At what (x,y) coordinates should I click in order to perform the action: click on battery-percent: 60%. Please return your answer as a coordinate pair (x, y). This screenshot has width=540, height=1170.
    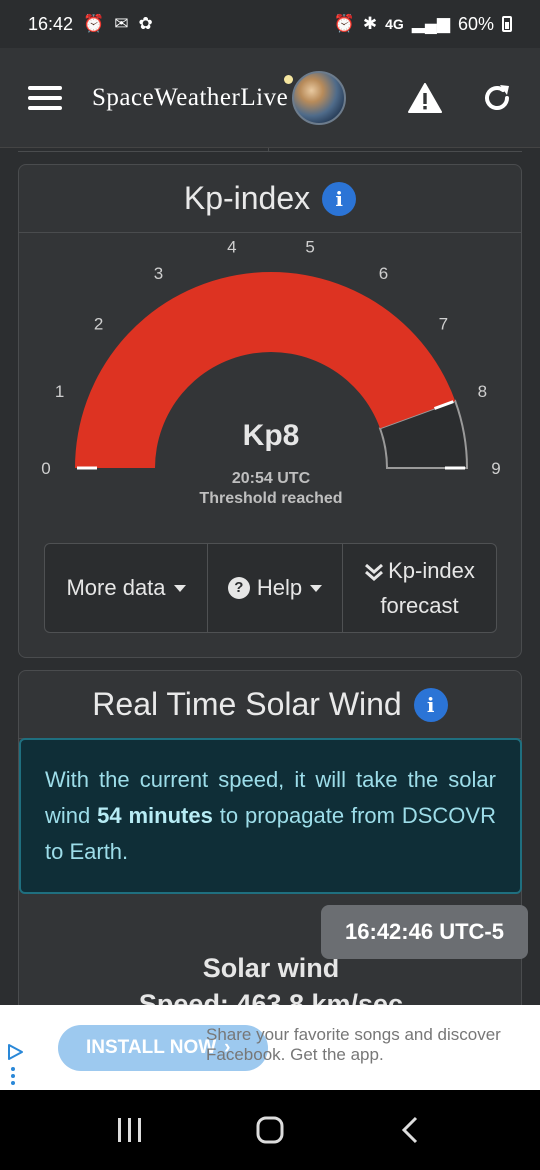
    Looking at the image, I should click on (475, 23).